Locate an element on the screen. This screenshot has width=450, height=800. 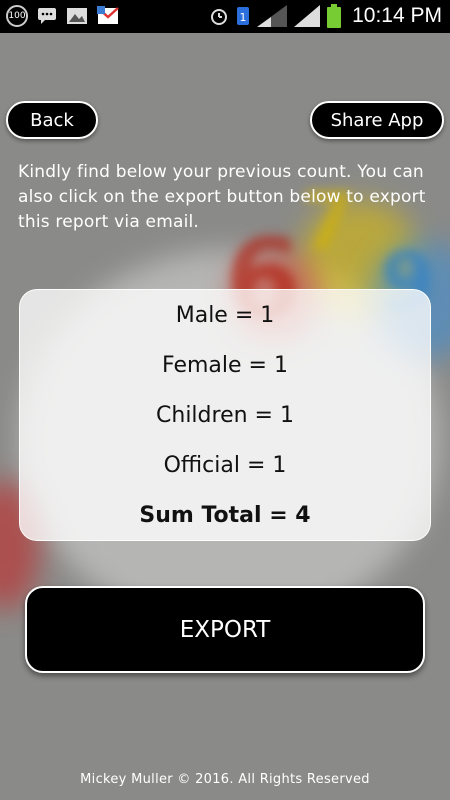
status-time: 10:14 PM is located at coordinates (397, 15).